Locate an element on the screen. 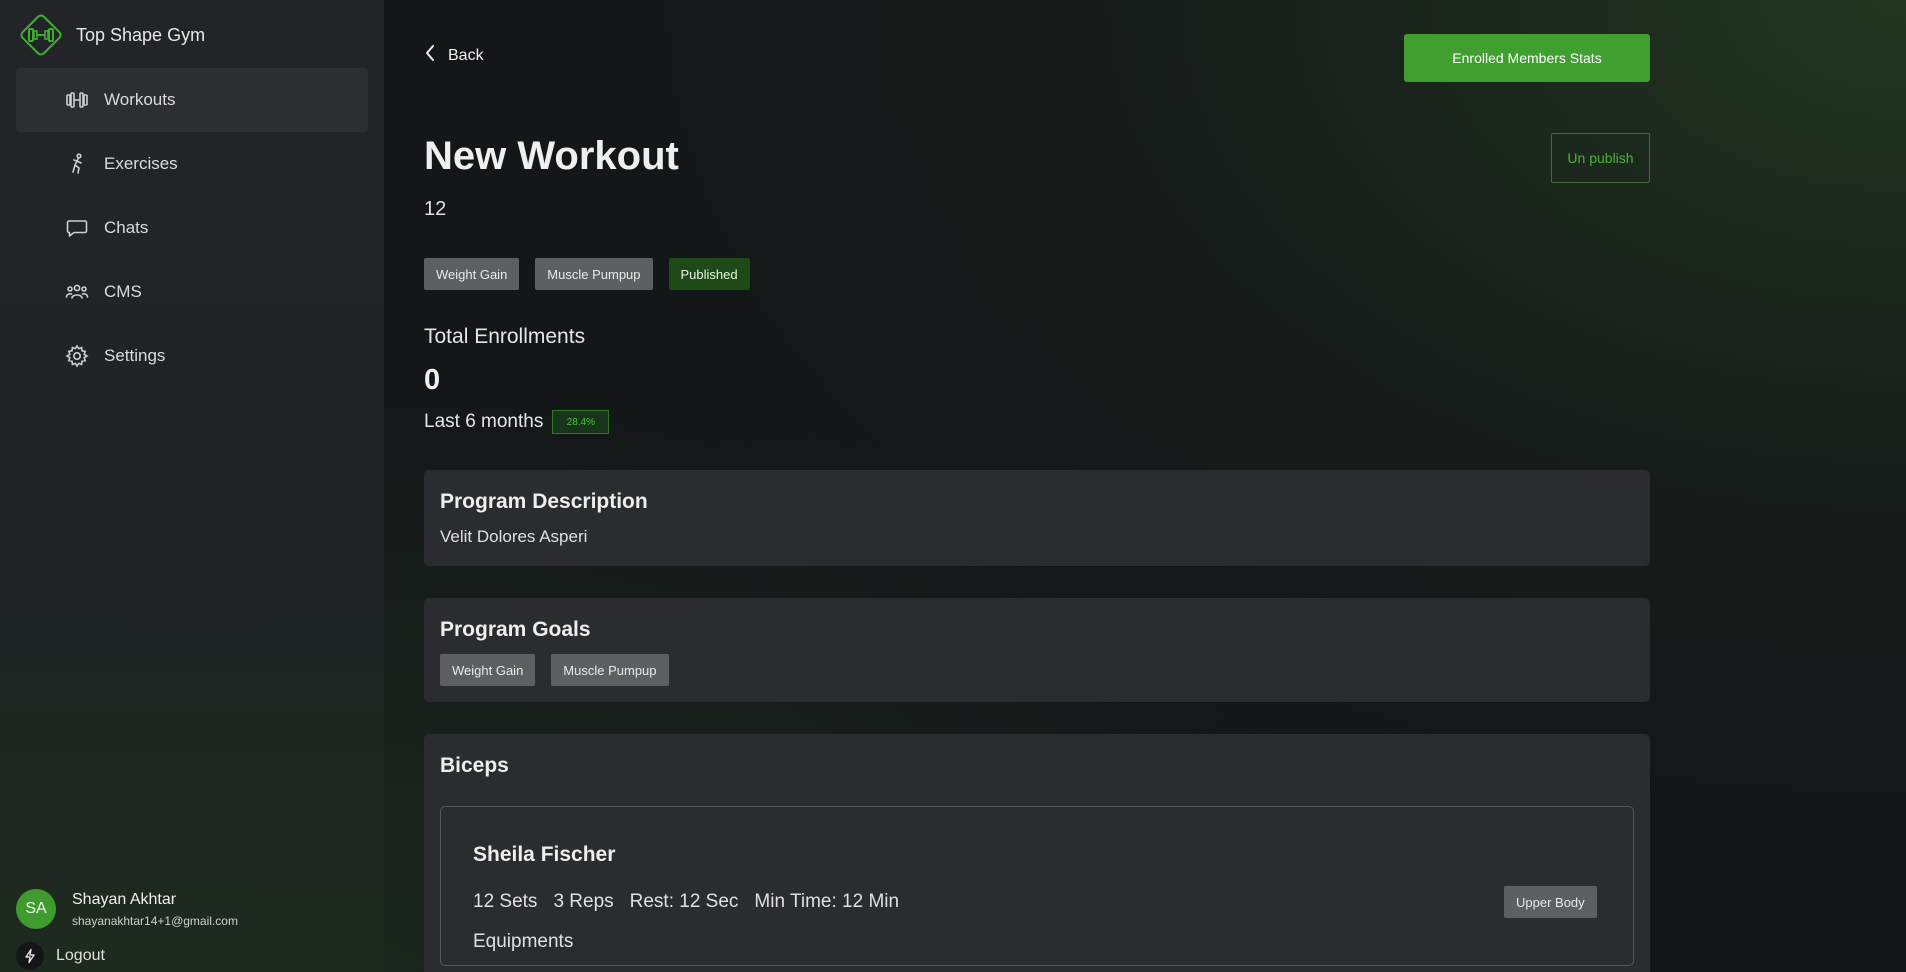 Image resolution: width=1906 pixels, height=972 pixels. sidebar-item-exercises: Exercises is located at coordinates (192, 164).